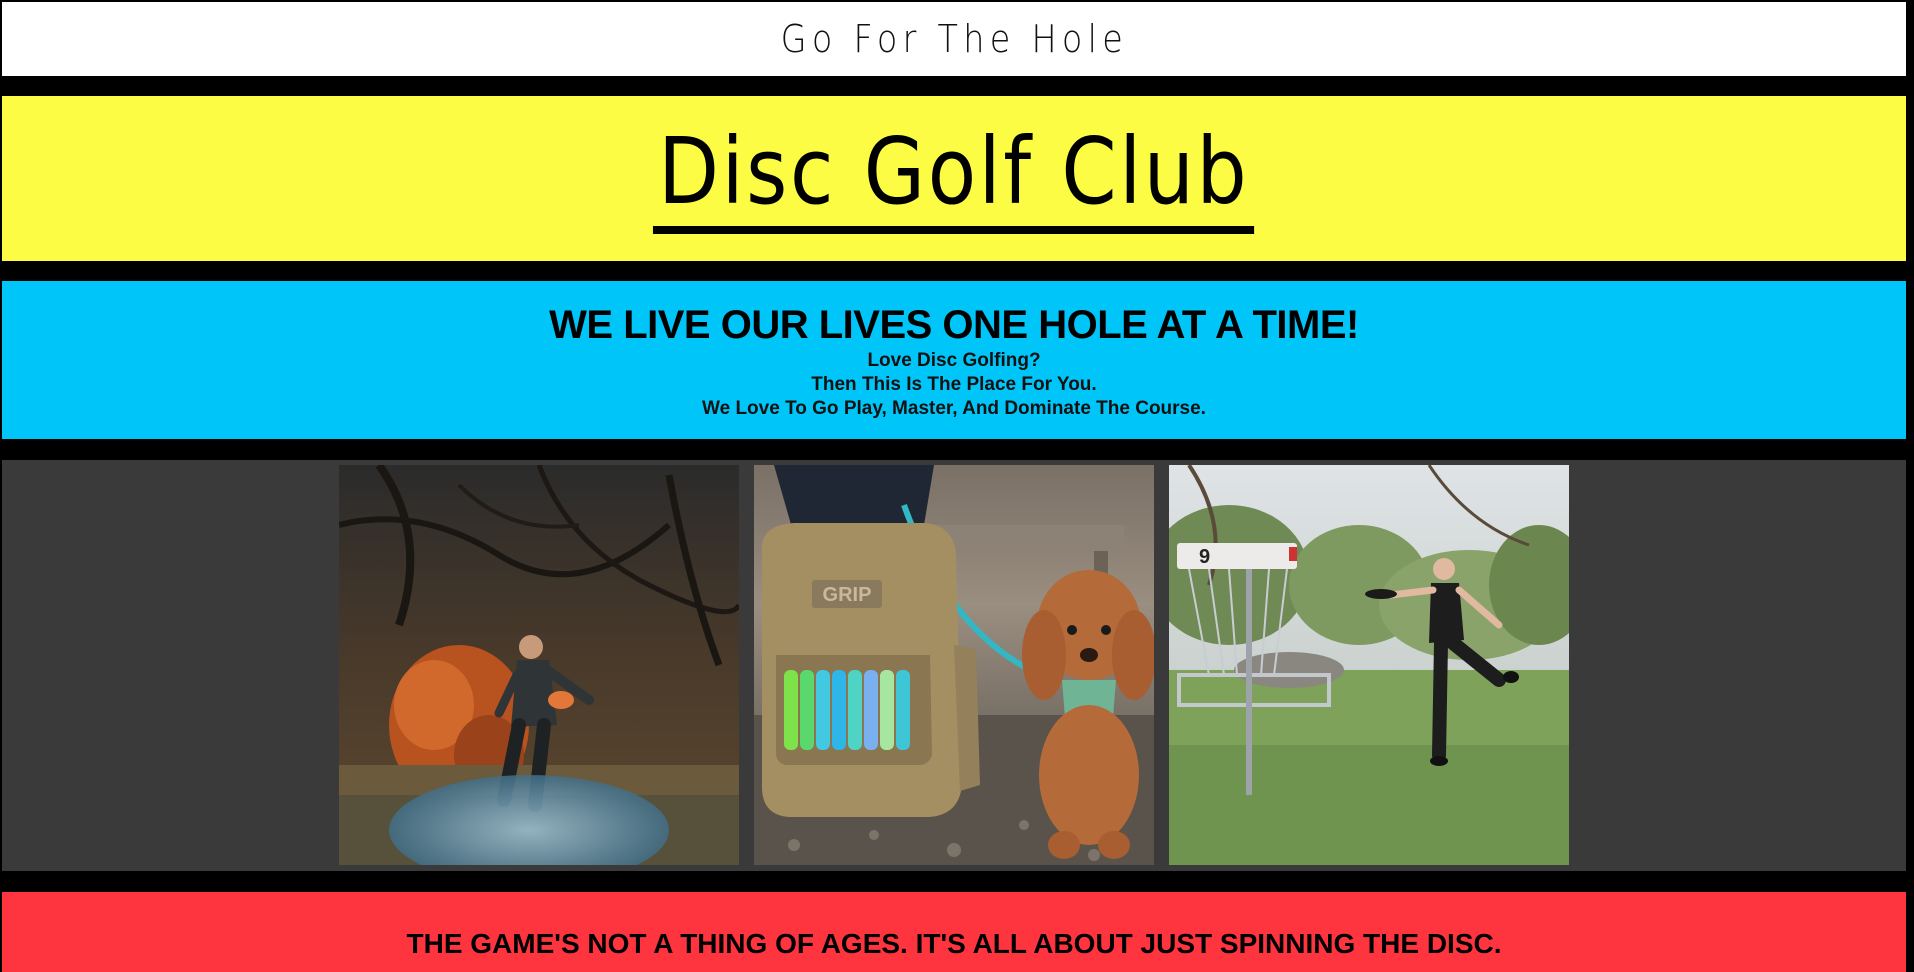 The width and height of the screenshot is (1914, 972). I want to click on site-header: Go For The Hole, so click(954, 39).